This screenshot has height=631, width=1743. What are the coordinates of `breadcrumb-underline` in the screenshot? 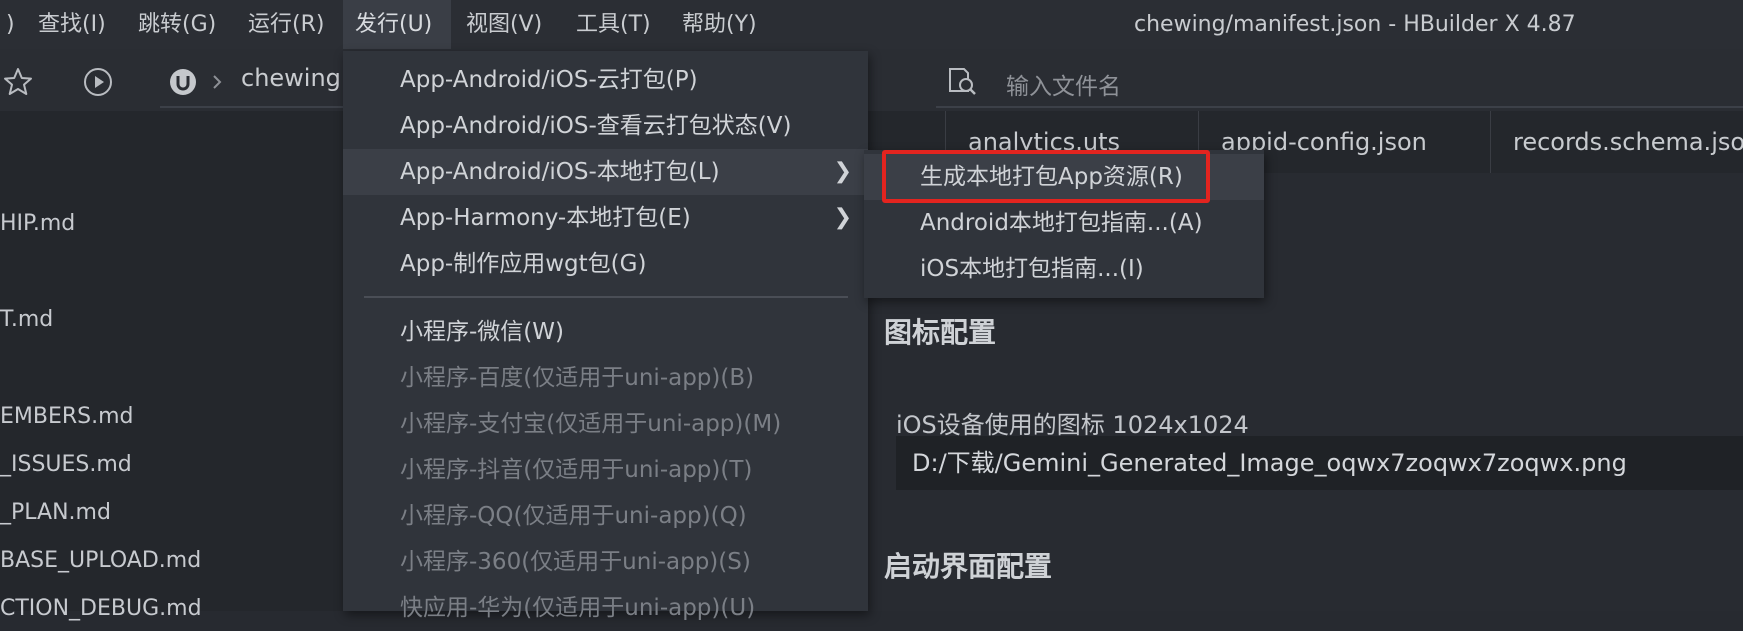 It's located at (252, 107).